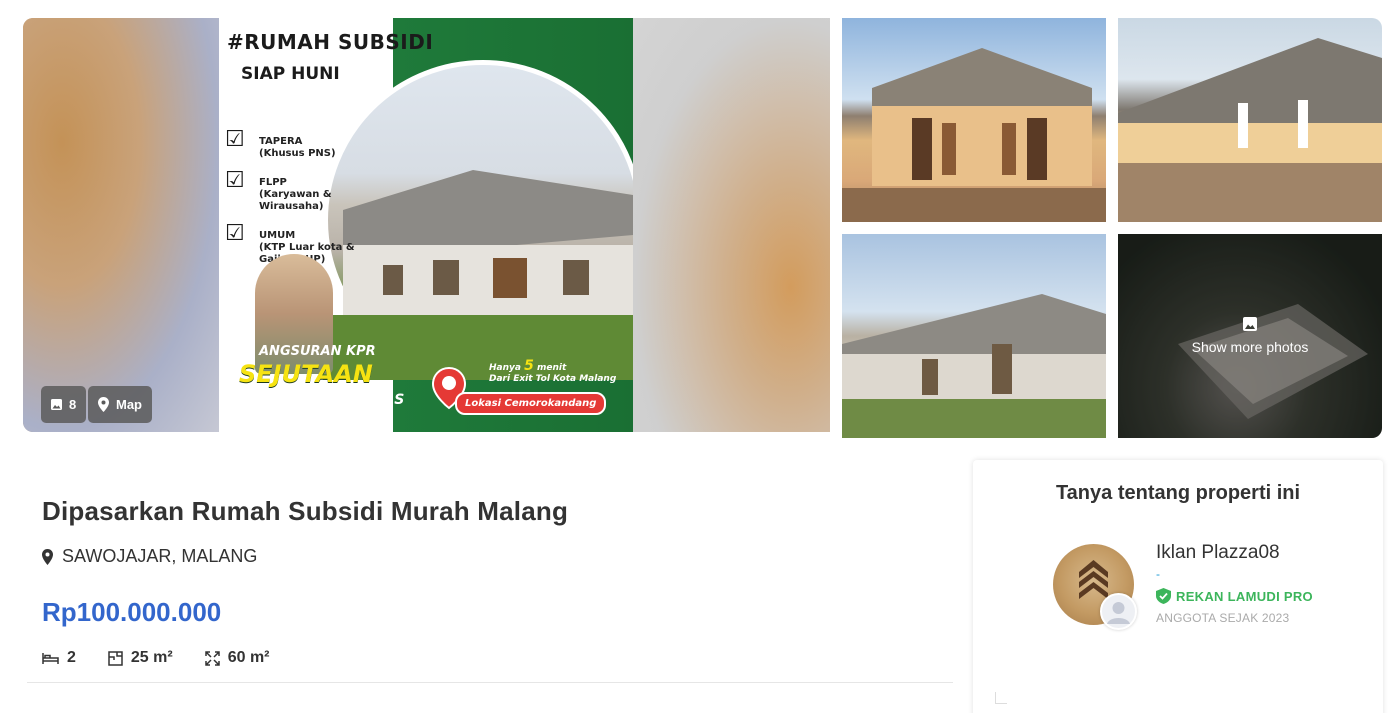 The width and height of the screenshot is (1399, 713). What do you see at coordinates (212, 658) in the screenshot?
I see `expand-icon` at bounding box center [212, 658].